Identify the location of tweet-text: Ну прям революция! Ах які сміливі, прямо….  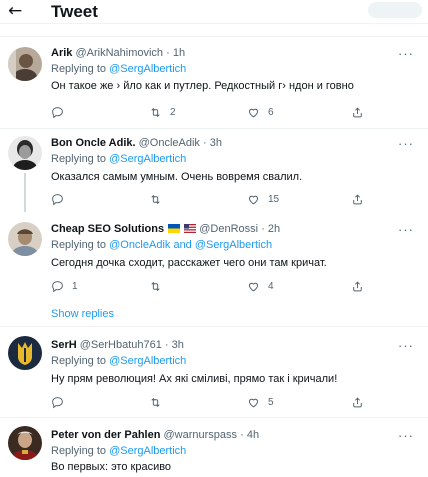
(194, 379).